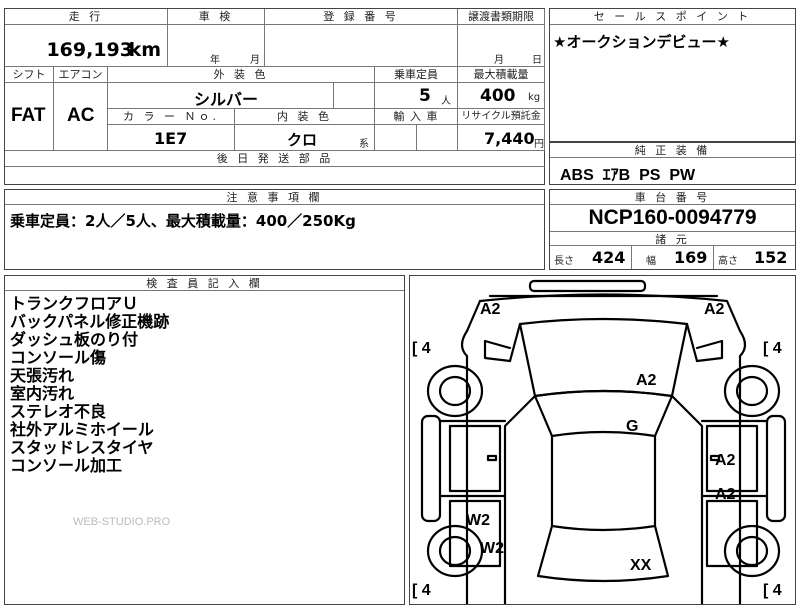 The height and width of the screenshot is (605, 800). Describe the element at coordinates (772, 590) in the screenshot. I see `tire-rear-right: [ 4` at that location.